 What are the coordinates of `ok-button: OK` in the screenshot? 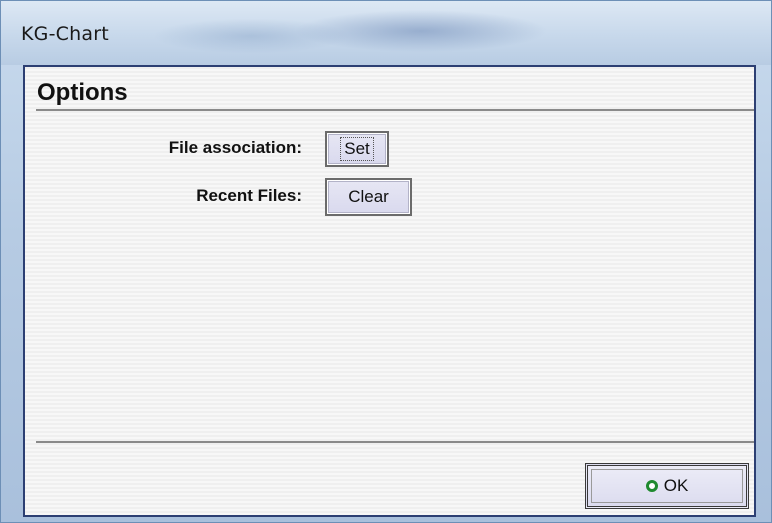 It's located at (667, 486).